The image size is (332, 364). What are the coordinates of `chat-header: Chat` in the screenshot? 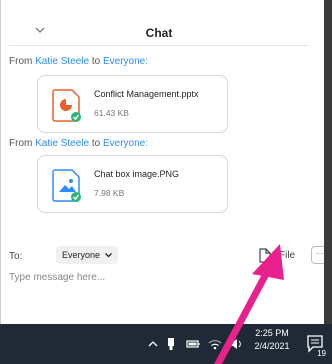 It's located at (159, 32).